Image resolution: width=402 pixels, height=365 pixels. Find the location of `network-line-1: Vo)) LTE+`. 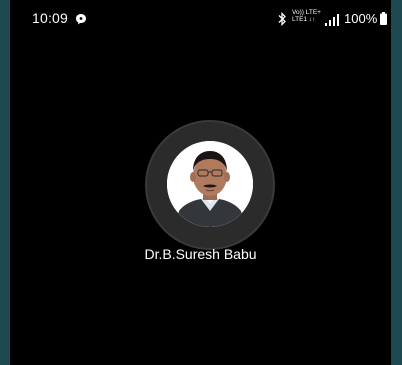

network-line-1: Vo)) LTE+ is located at coordinates (306, 12).